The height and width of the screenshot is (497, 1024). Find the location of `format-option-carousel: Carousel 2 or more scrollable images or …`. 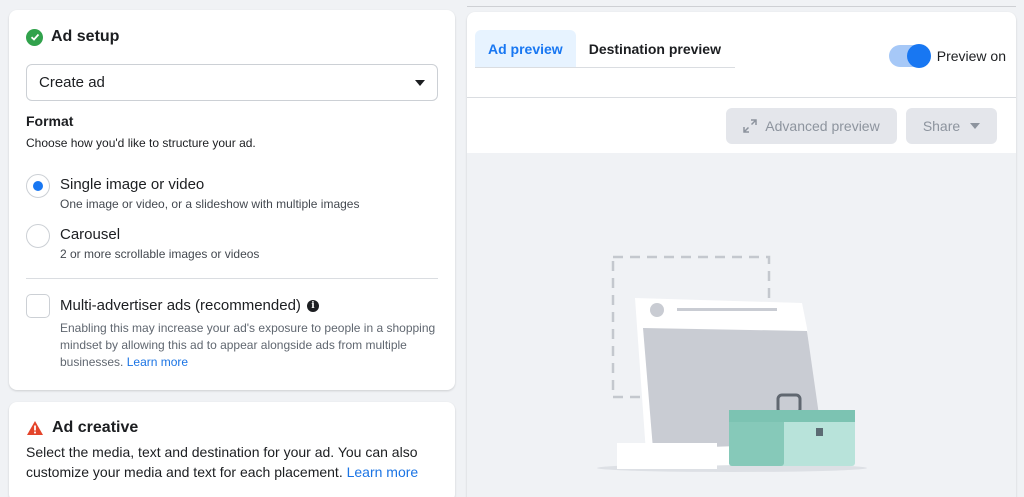

format-option-carousel: Carousel 2 or more scrollable images or … is located at coordinates (142, 242).